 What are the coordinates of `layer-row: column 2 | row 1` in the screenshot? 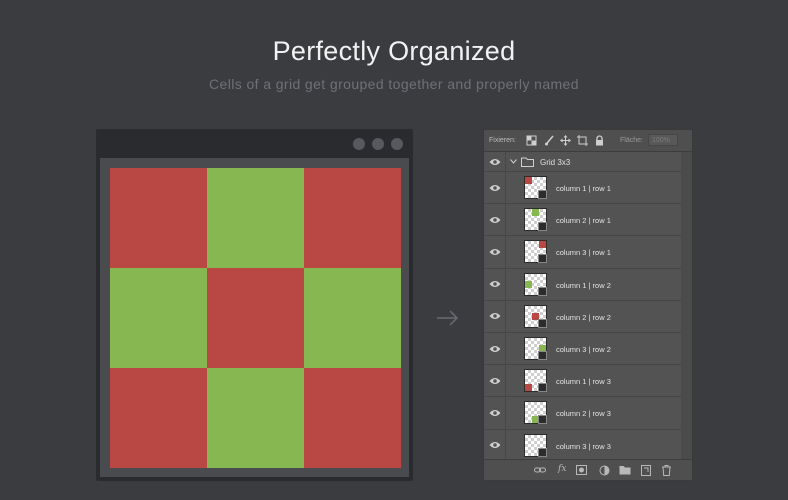 It's located at (583, 220).